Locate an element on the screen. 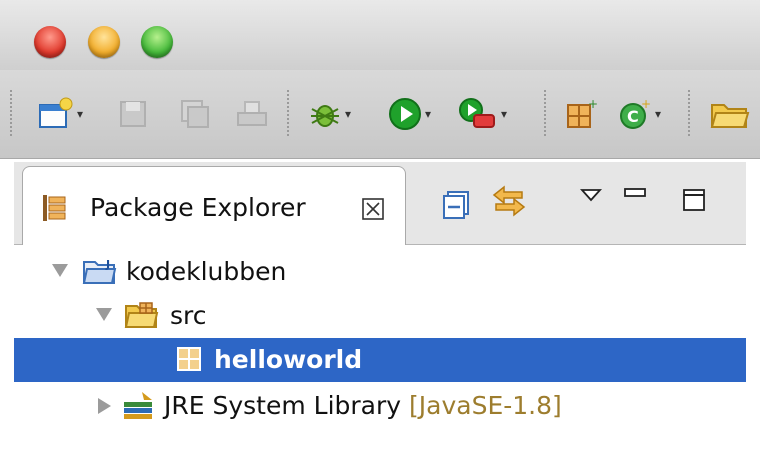 The image size is (760, 456). save-icon is located at coordinates (133, 114).